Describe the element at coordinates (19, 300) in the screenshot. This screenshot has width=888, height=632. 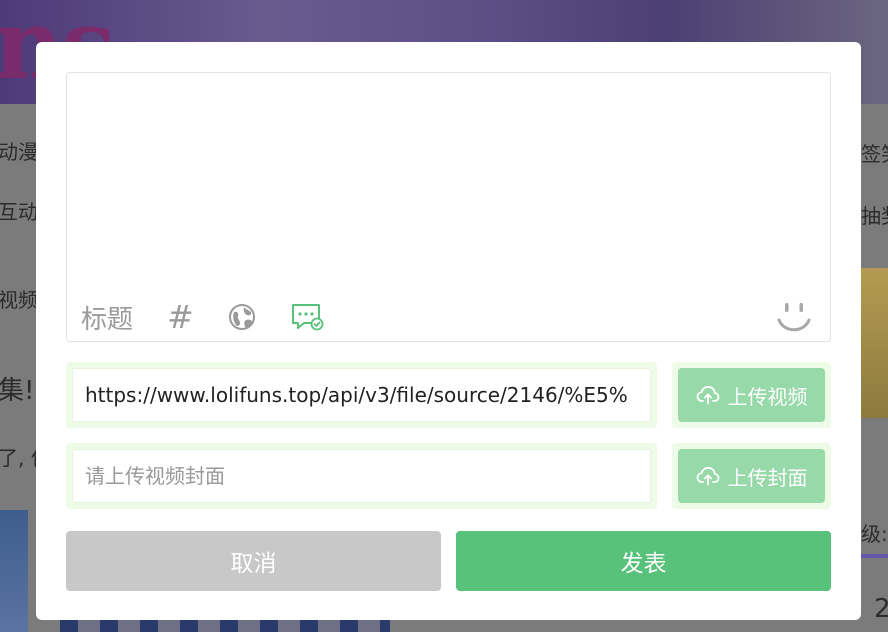
I see `background-text: 视频` at that location.